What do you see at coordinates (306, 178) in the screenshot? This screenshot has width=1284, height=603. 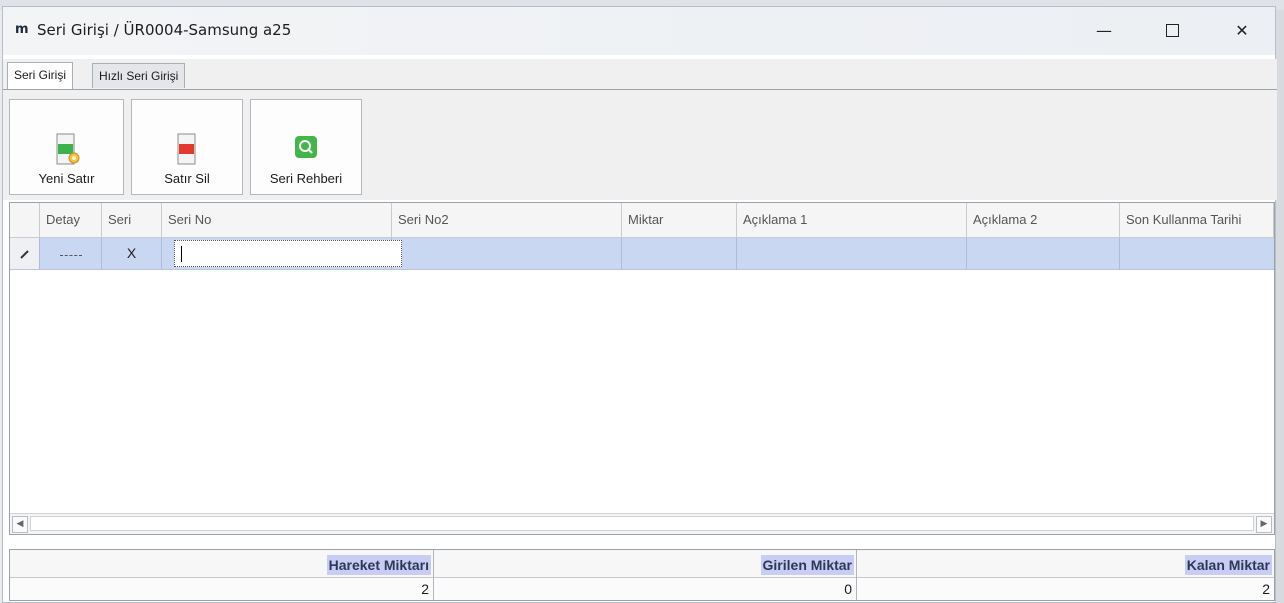 I see `serial-lookup-label: Seri Rehberi` at bounding box center [306, 178].